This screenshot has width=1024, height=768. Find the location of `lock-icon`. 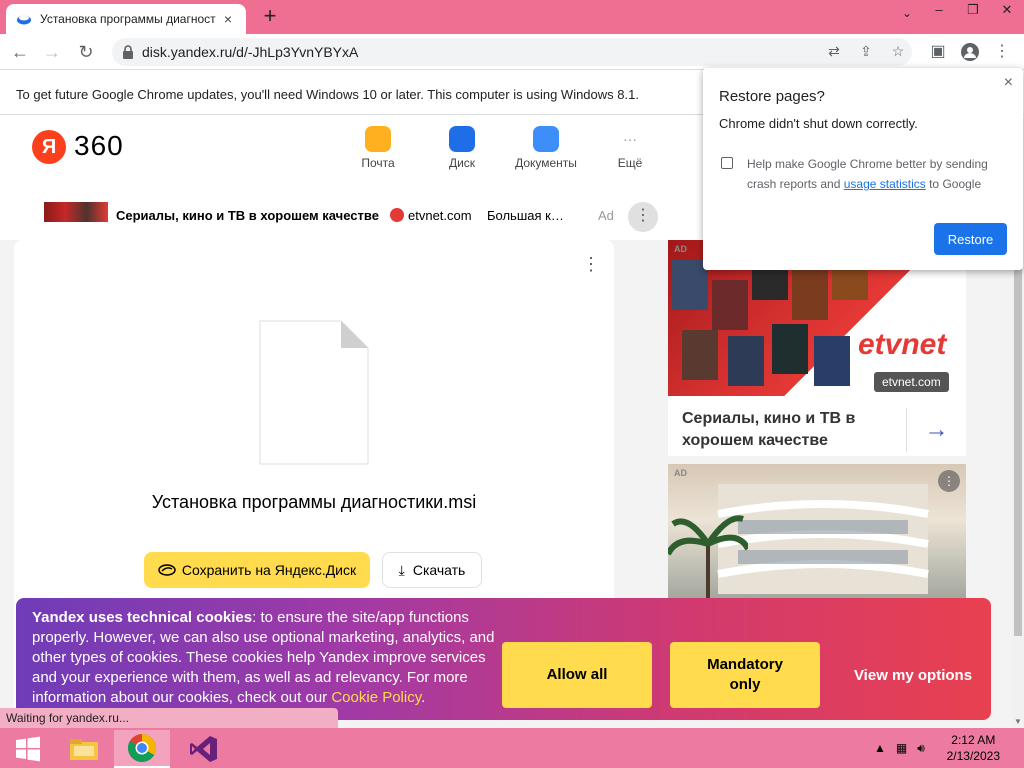

lock-icon is located at coordinates (128, 52).